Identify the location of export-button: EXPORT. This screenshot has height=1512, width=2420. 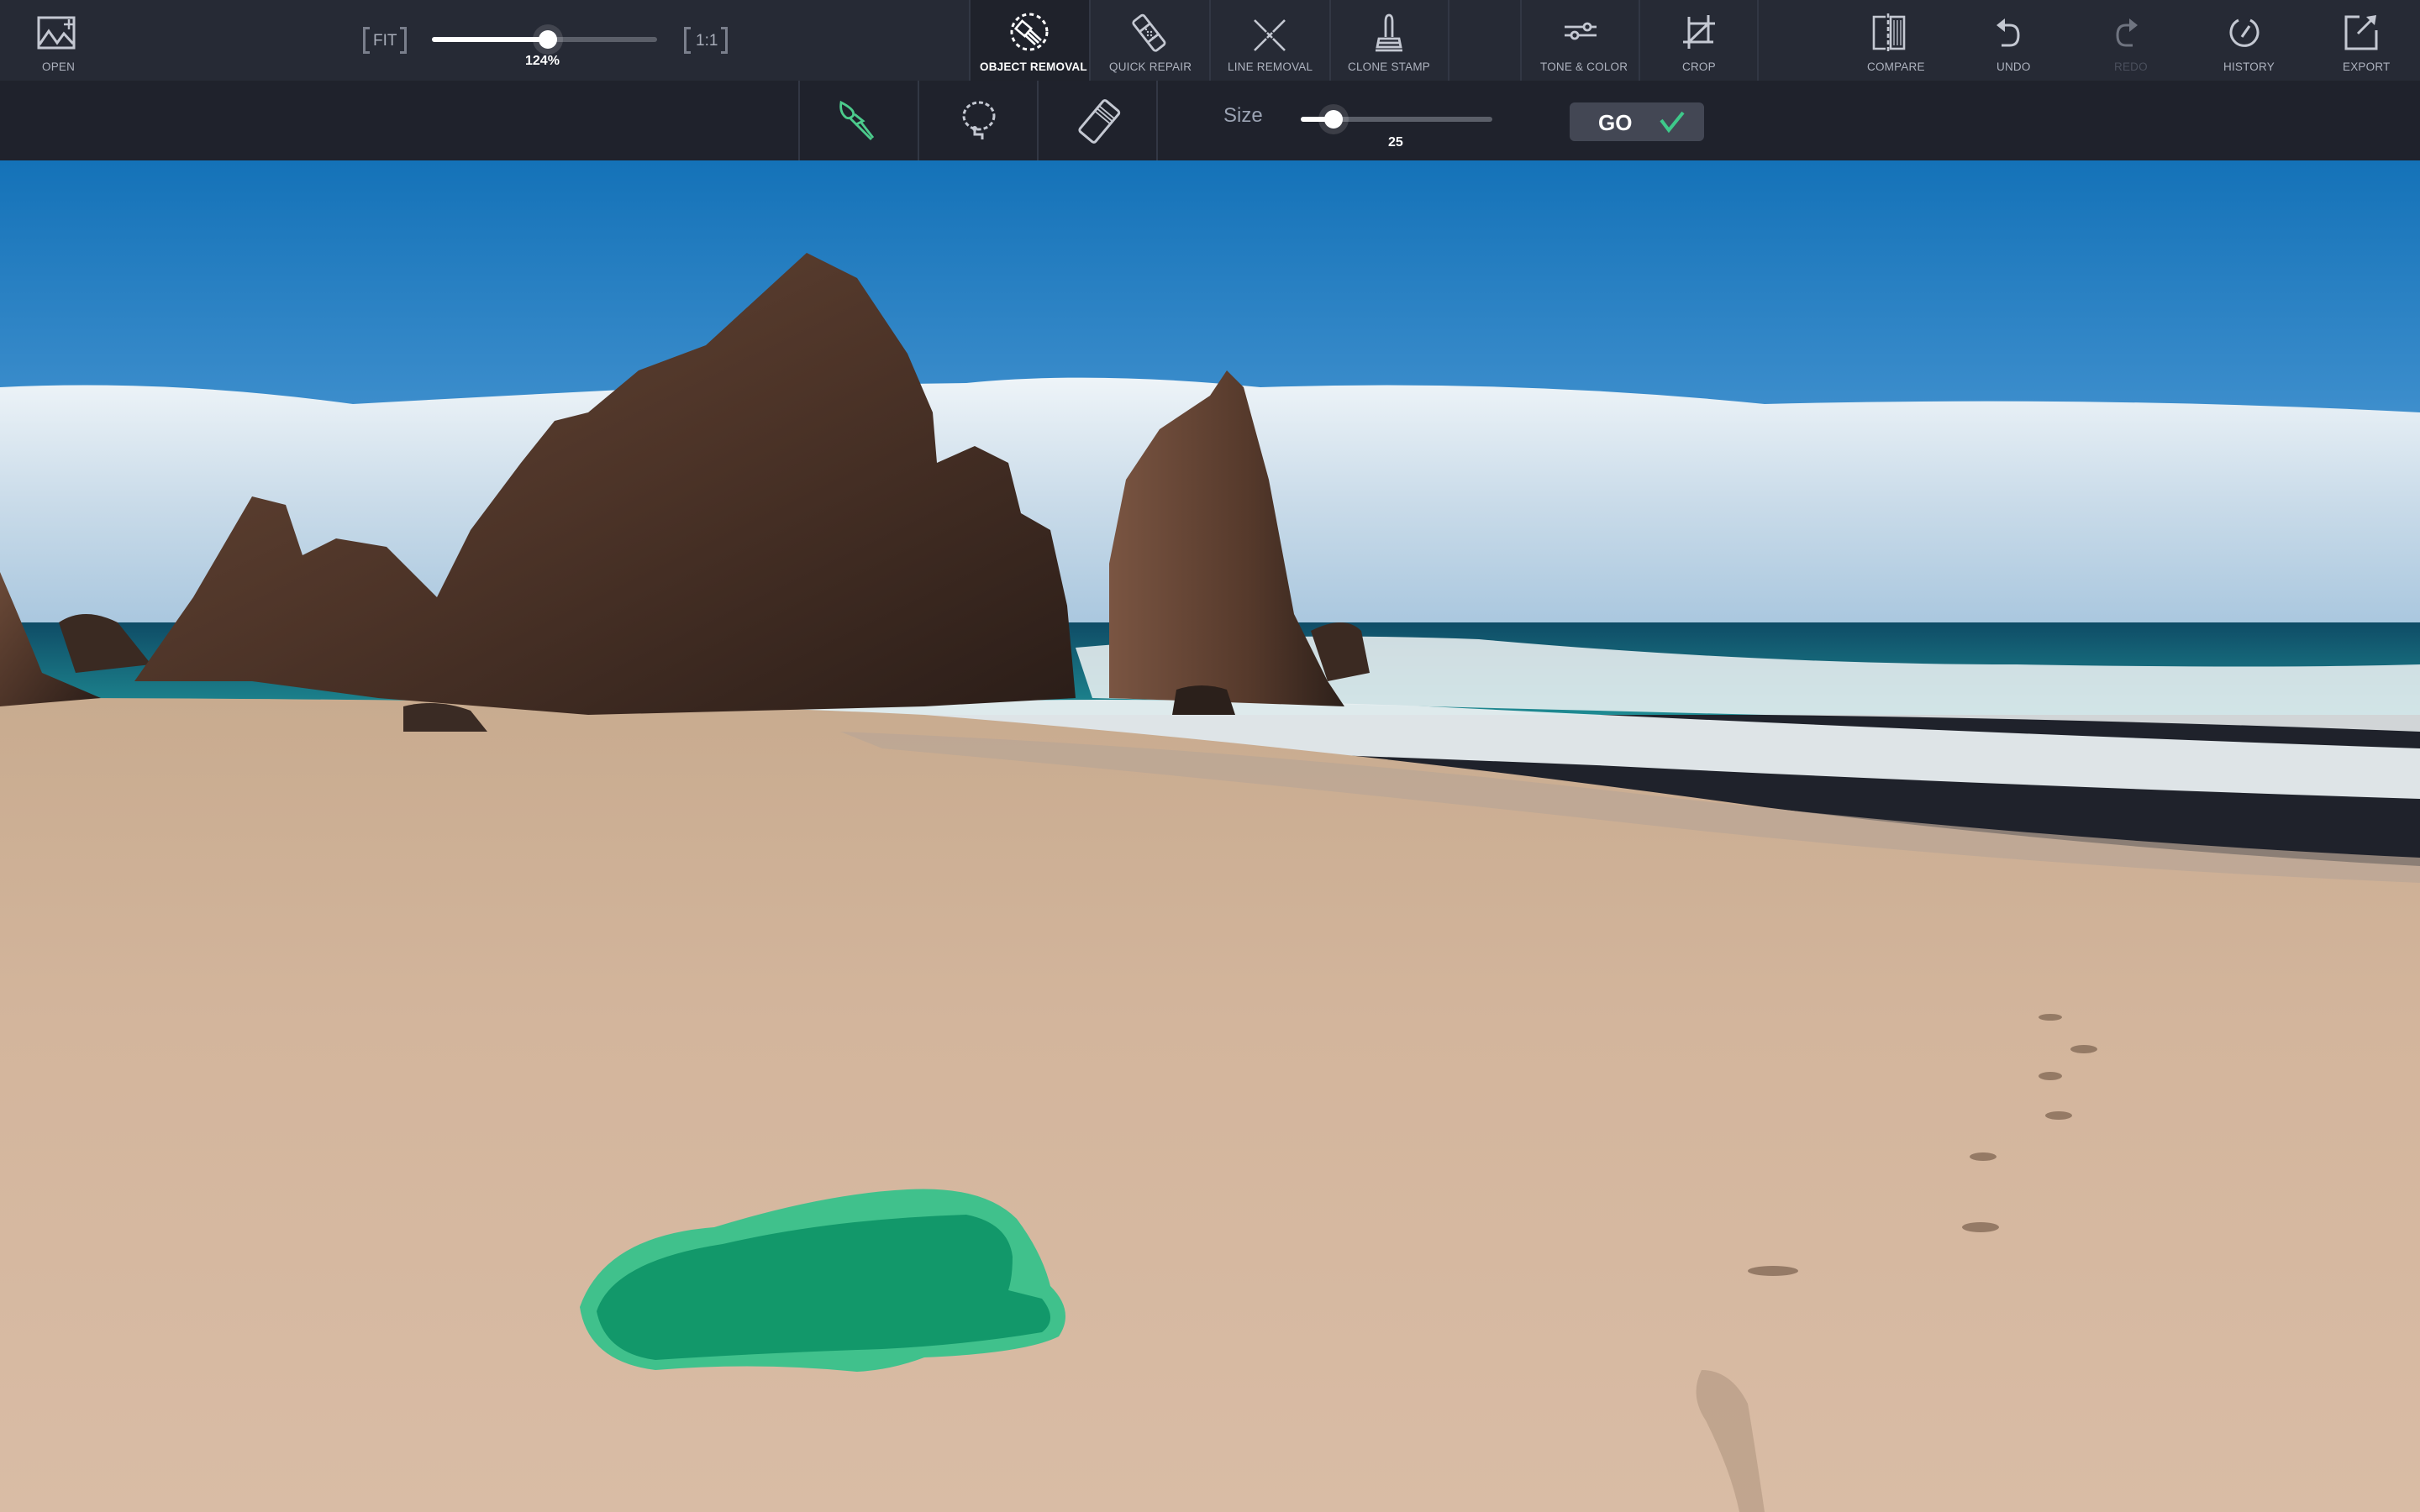
(2361, 40).